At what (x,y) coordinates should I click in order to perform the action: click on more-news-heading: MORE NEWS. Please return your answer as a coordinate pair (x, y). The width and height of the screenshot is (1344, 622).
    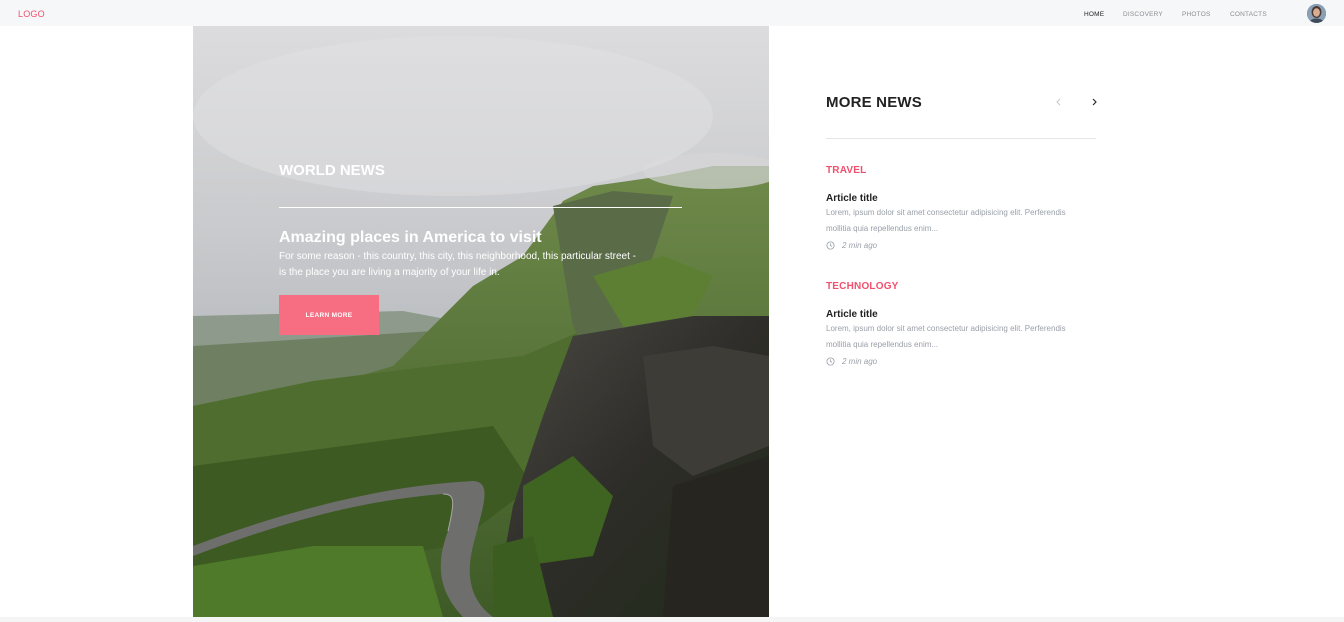
    Looking at the image, I should click on (874, 102).